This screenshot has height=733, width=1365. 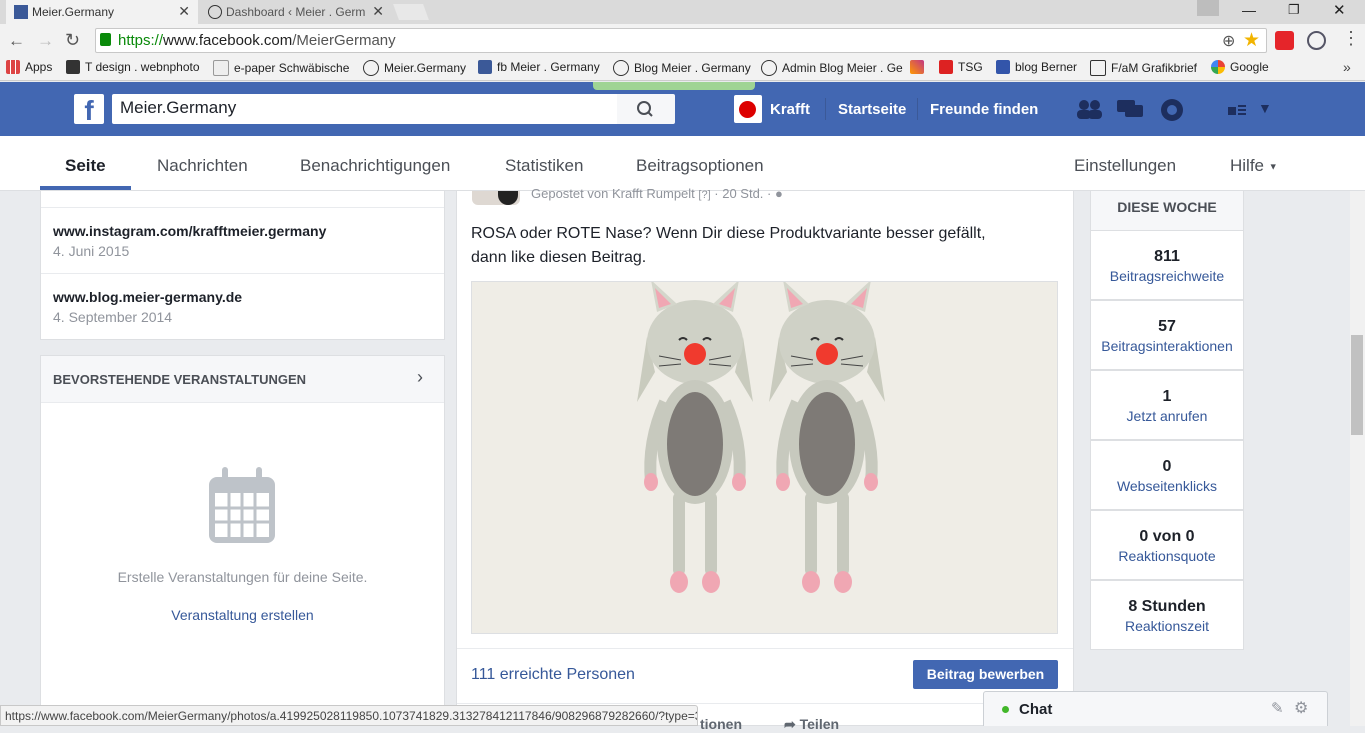 What do you see at coordinates (1357, 385) in the screenshot?
I see `scrollbar-thumb` at bounding box center [1357, 385].